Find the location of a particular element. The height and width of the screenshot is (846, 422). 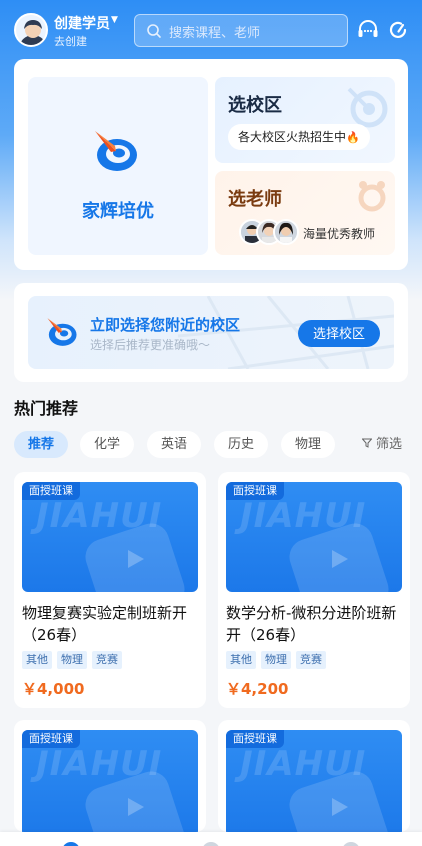

bottom-tab-bar is located at coordinates (211, 839).